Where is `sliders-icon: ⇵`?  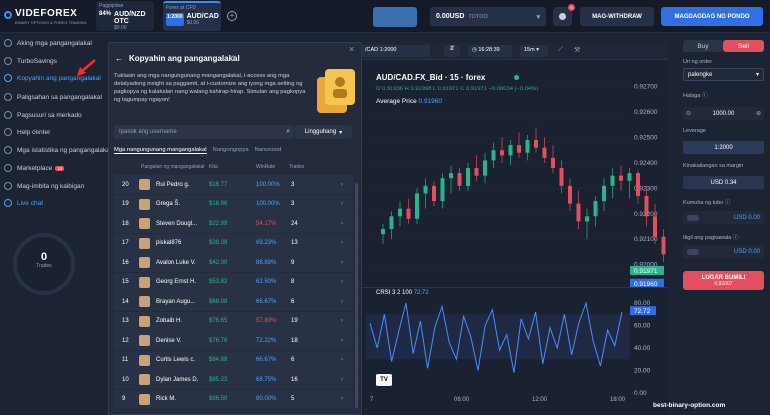 sliders-icon: ⇵ is located at coordinates (452, 51).